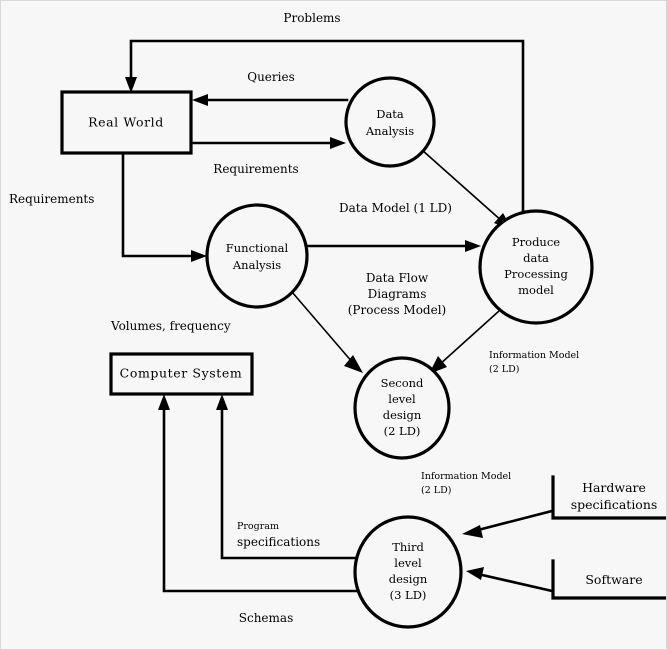 The image size is (667, 650). Describe the element at coordinates (338, 143) in the screenshot. I see `edge-requirements-top-arrowhead` at that location.